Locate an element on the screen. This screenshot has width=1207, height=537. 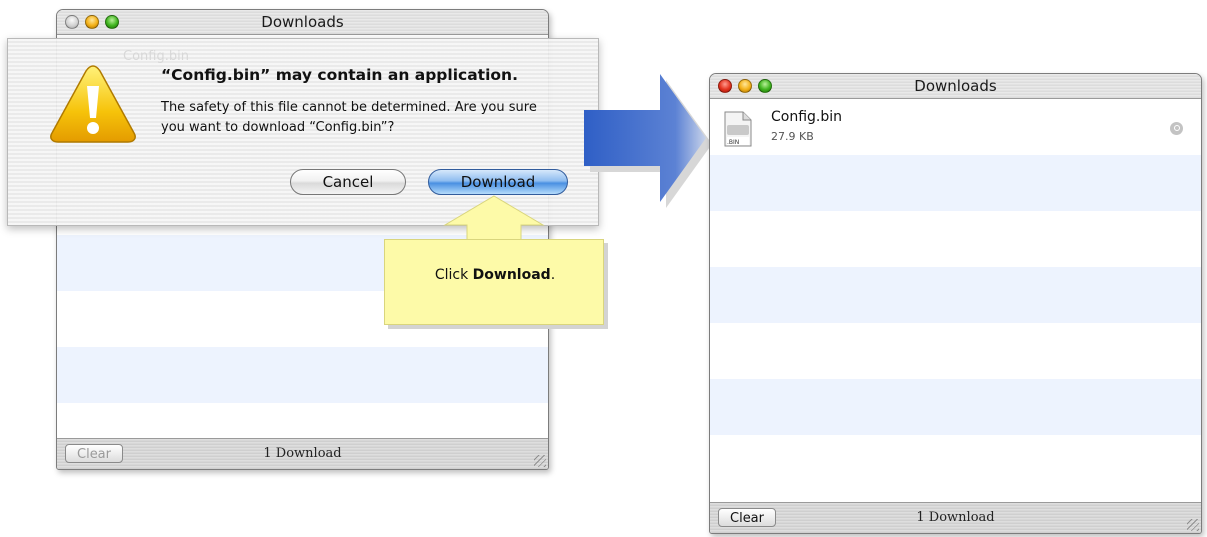
right-statusbar: Clear 1 Download is located at coordinates (955, 517).